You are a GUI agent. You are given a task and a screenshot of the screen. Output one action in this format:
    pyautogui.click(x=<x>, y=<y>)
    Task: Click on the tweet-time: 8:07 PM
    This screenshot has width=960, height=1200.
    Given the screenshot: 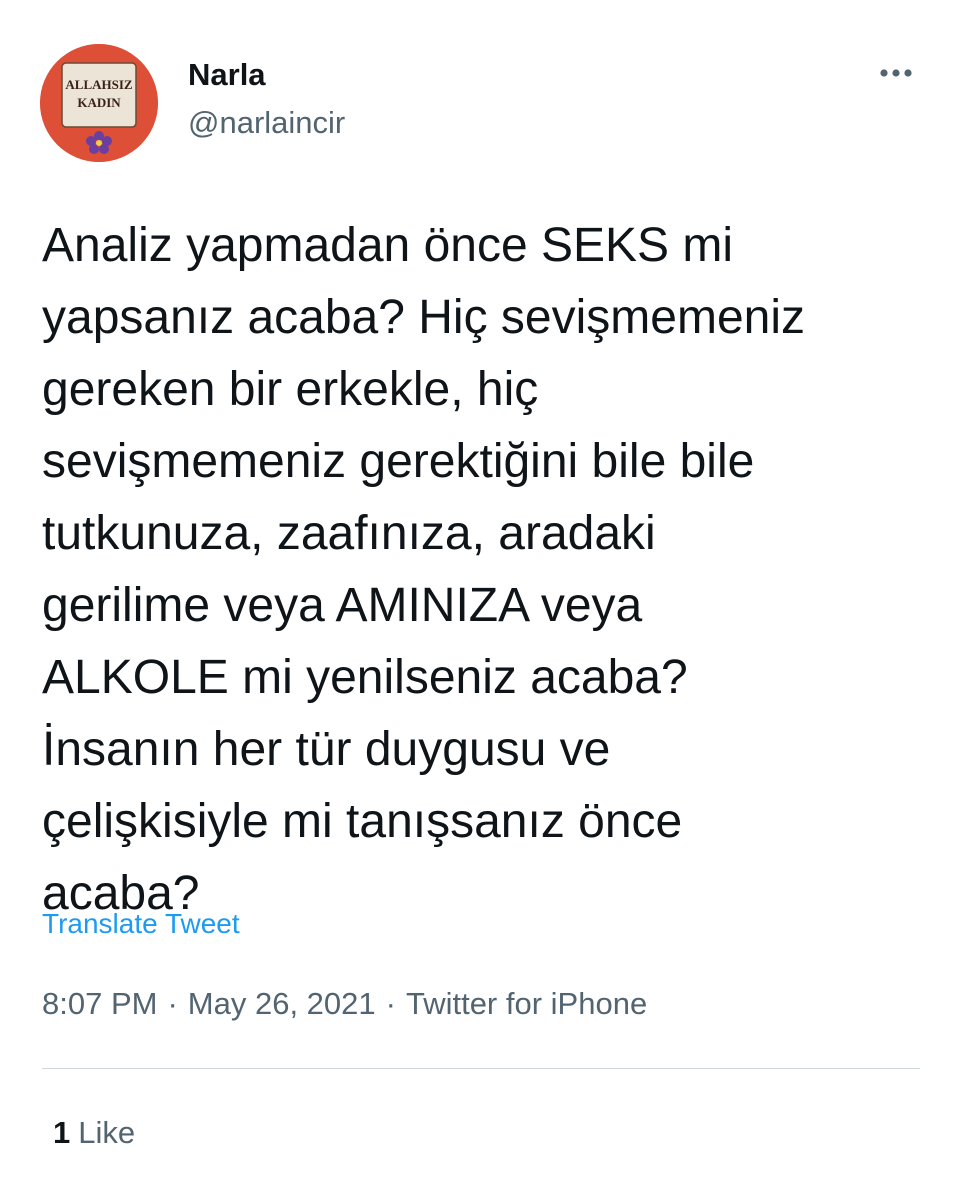 What is the action you would take?
    pyautogui.click(x=100, y=1003)
    